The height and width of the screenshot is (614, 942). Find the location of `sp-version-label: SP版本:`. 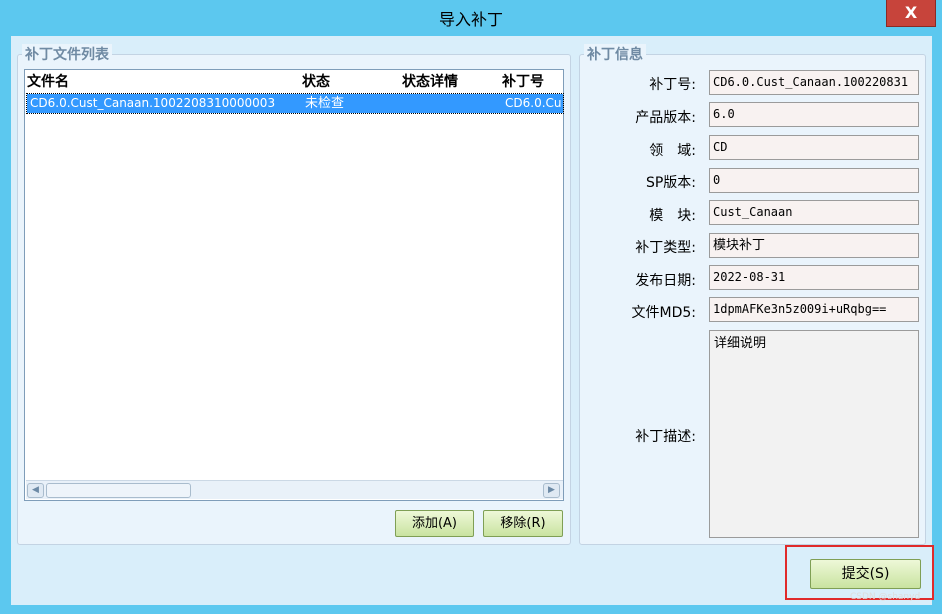

sp-version-label: SP版本: is located at coordinates (670, 183).